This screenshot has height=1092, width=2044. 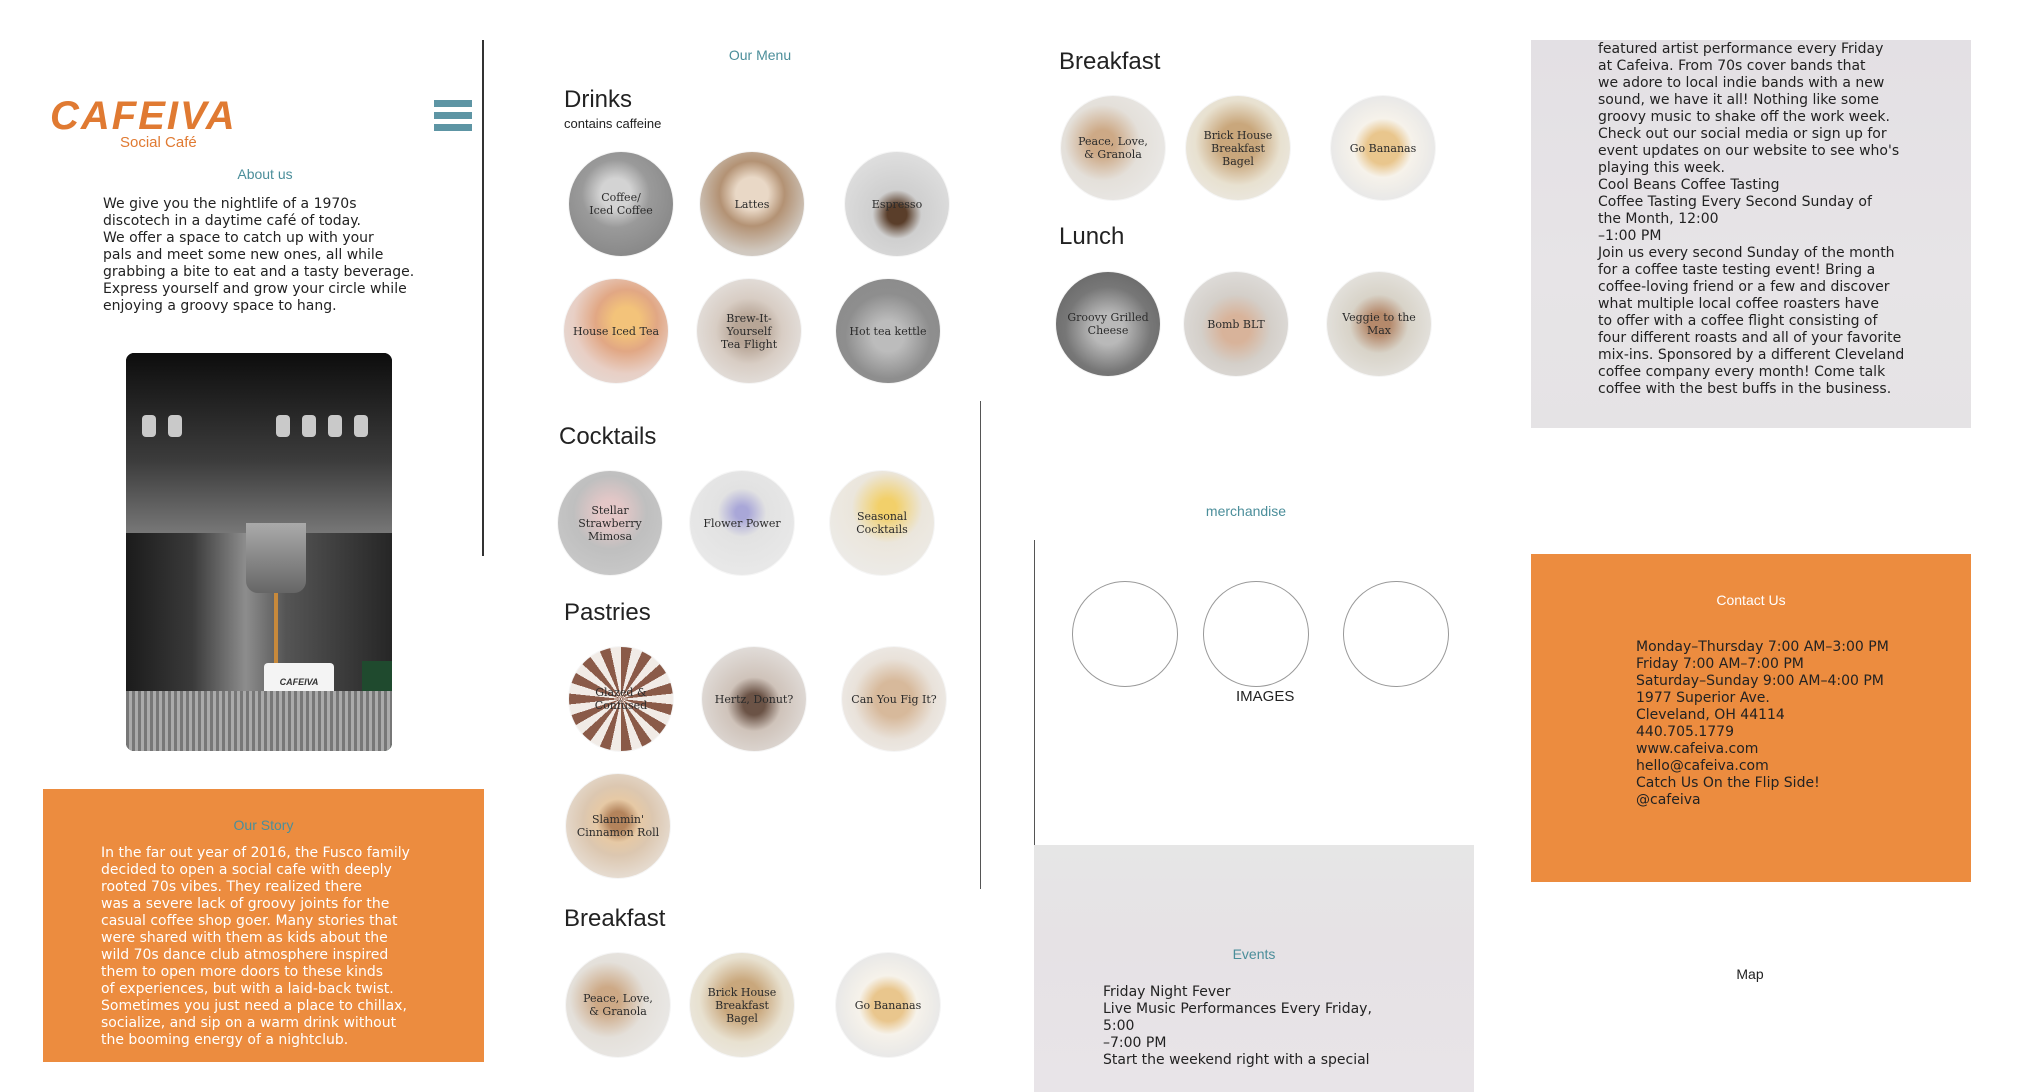 What do you see at coordinates (1236, 324) in the screenshot?
I see `menu-item-bomb-blt: Bomb BLT` at bounding box center [1236, 324].